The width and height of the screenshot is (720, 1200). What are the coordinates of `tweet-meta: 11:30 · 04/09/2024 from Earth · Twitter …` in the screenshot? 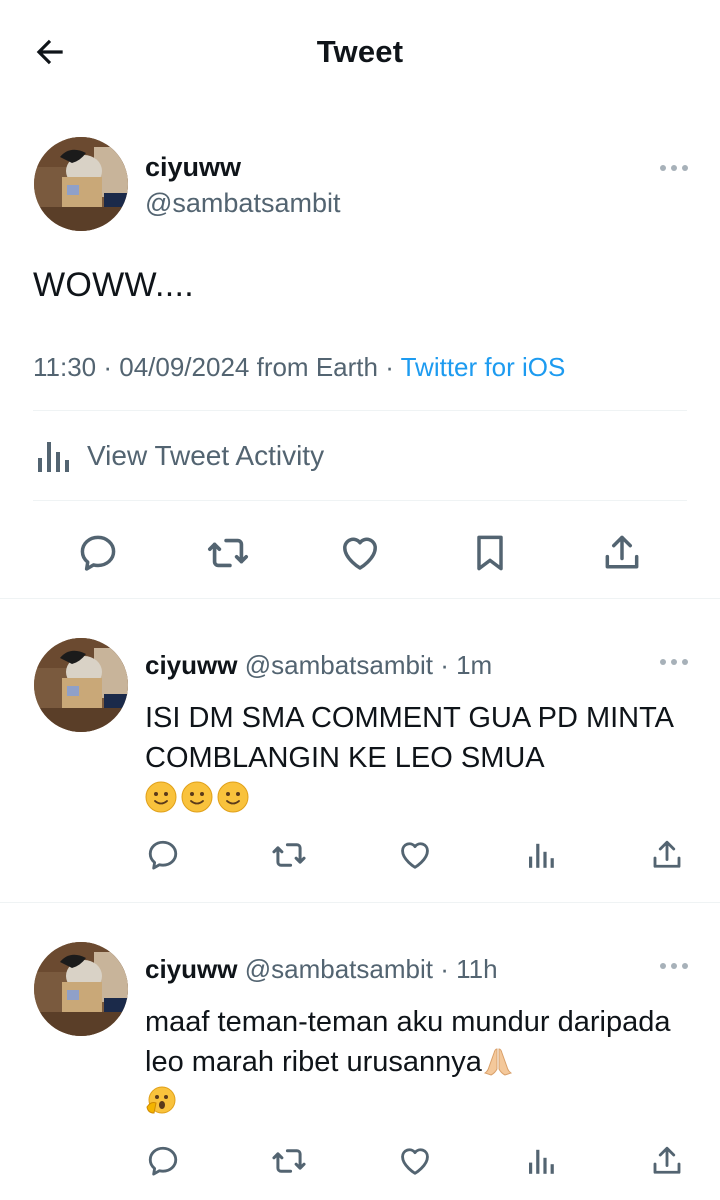 It's located at (299, 367).